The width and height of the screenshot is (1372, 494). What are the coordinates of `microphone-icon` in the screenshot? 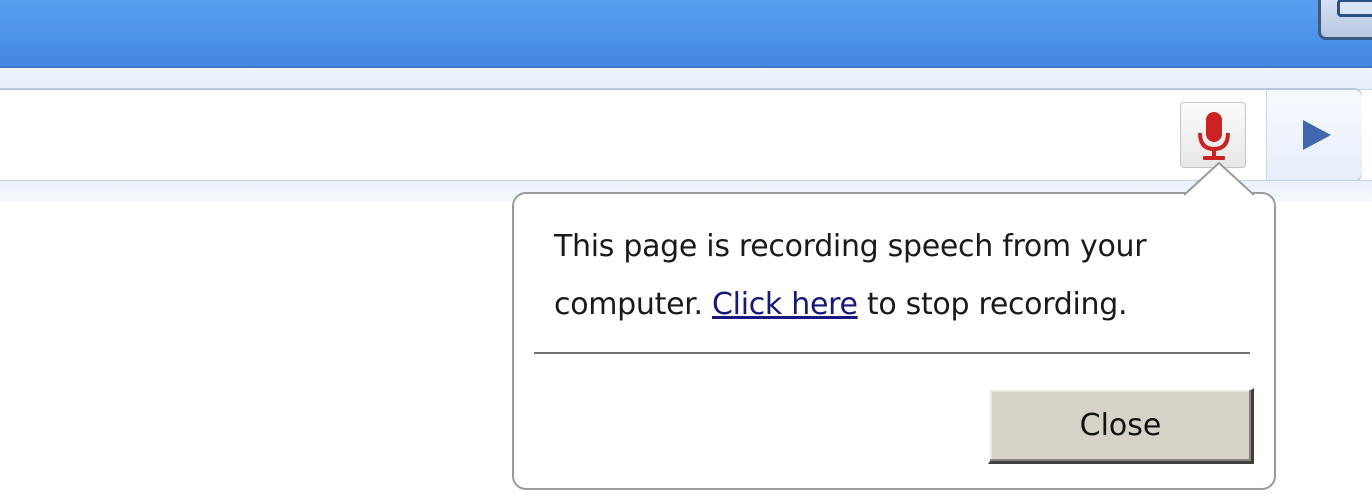 It's located at (1214, 136).